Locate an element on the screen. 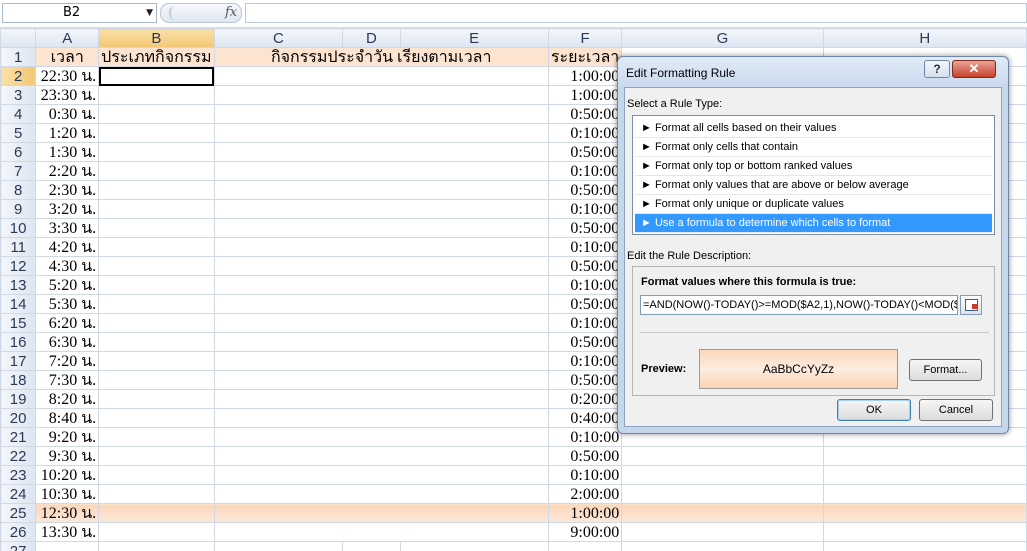 The image size is (1027, 551). row-header: 21 is located at coordinates (18, 437).